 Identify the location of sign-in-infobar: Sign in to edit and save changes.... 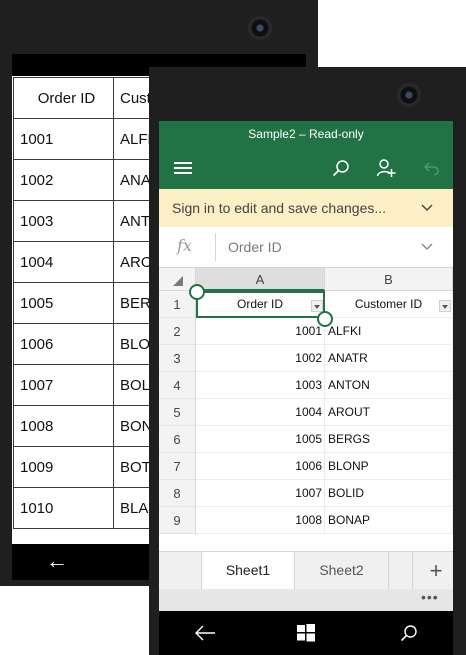
(306, 208).